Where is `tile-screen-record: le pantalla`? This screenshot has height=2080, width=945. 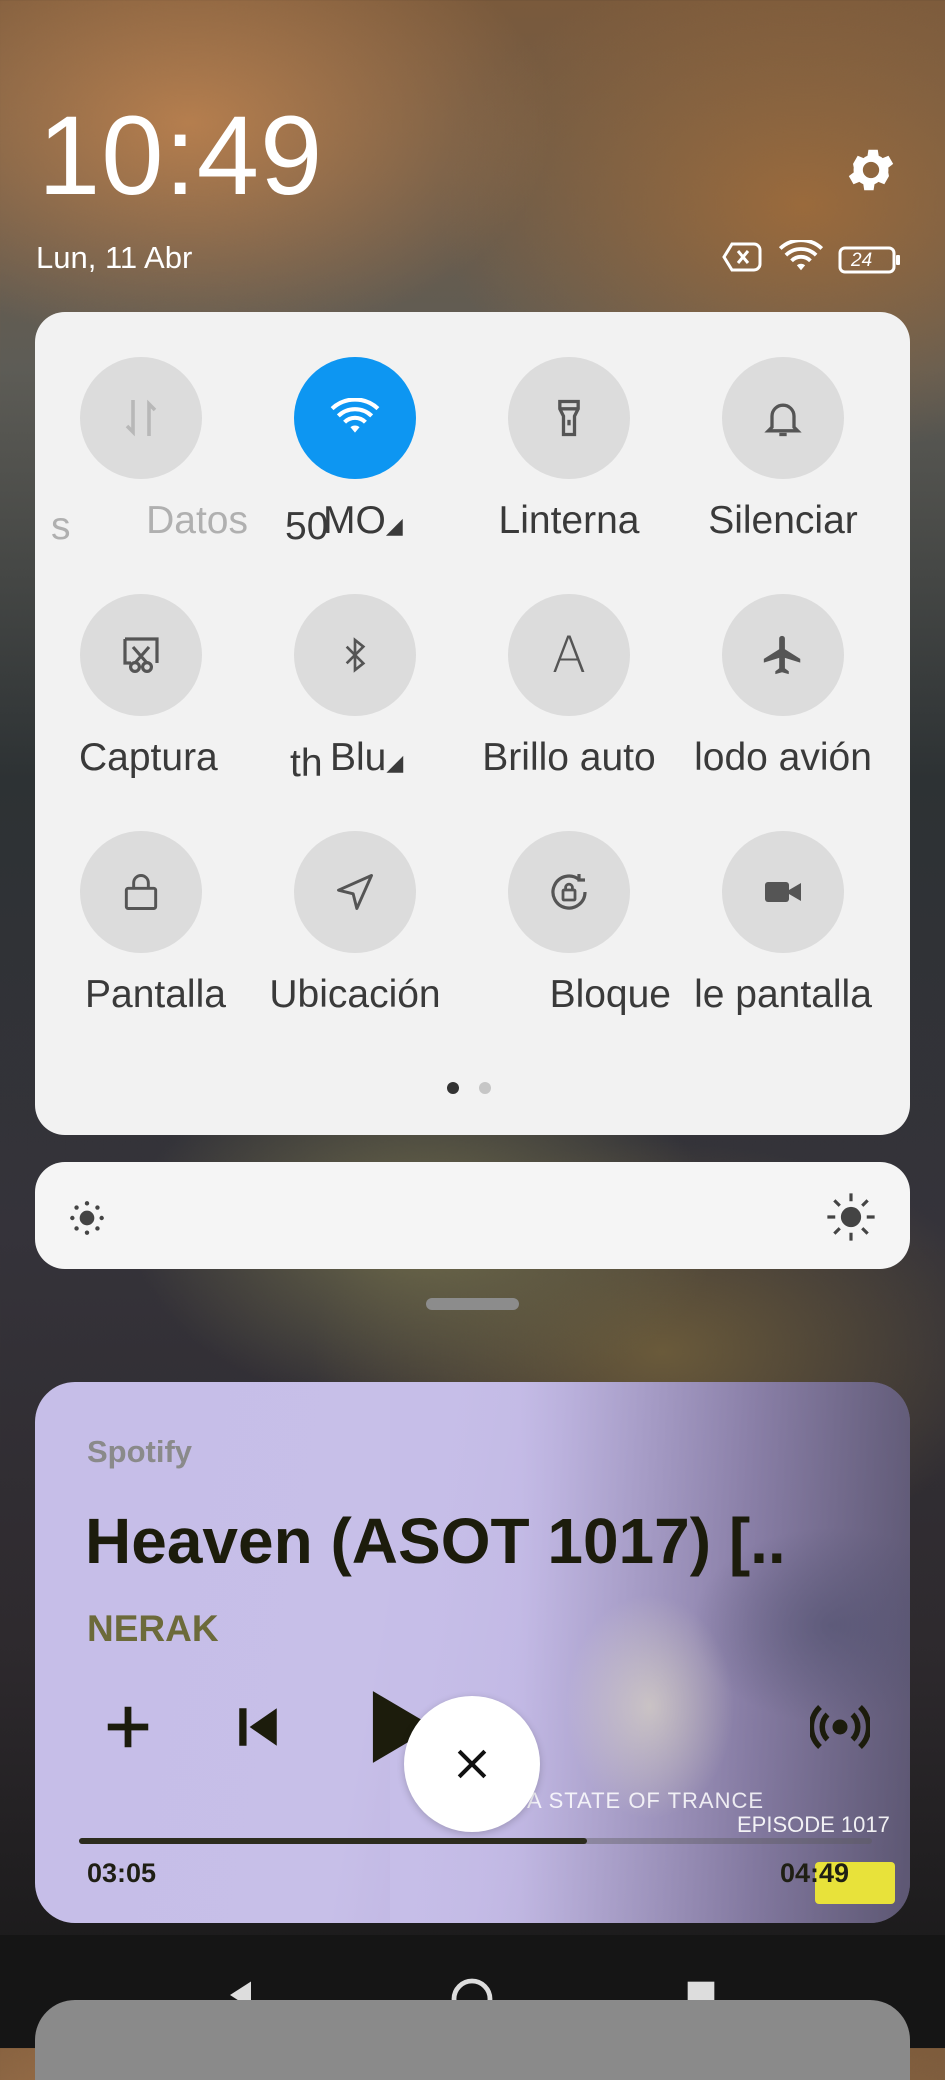
tile-screen-record: le pantalla is located at coordinates (783, 924).